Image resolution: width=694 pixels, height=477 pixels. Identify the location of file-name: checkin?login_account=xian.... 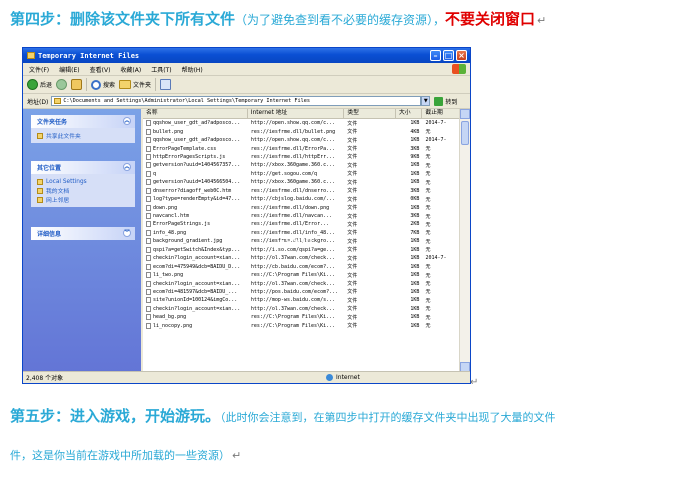
(197, 308).